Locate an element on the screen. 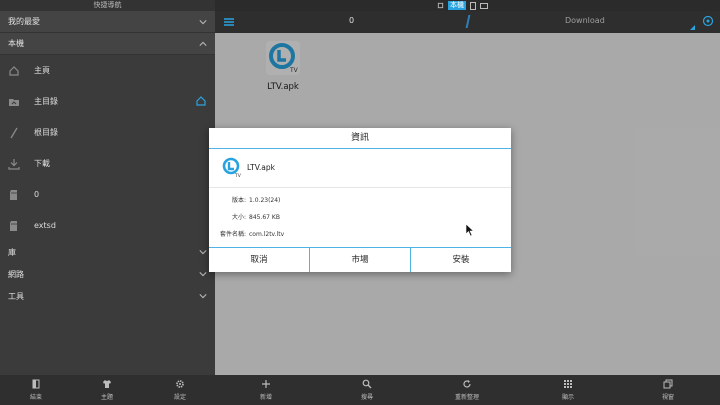 The width and height of the screenshot is (720, 405). section-label: 網路 is located at coordinates (16, 274).